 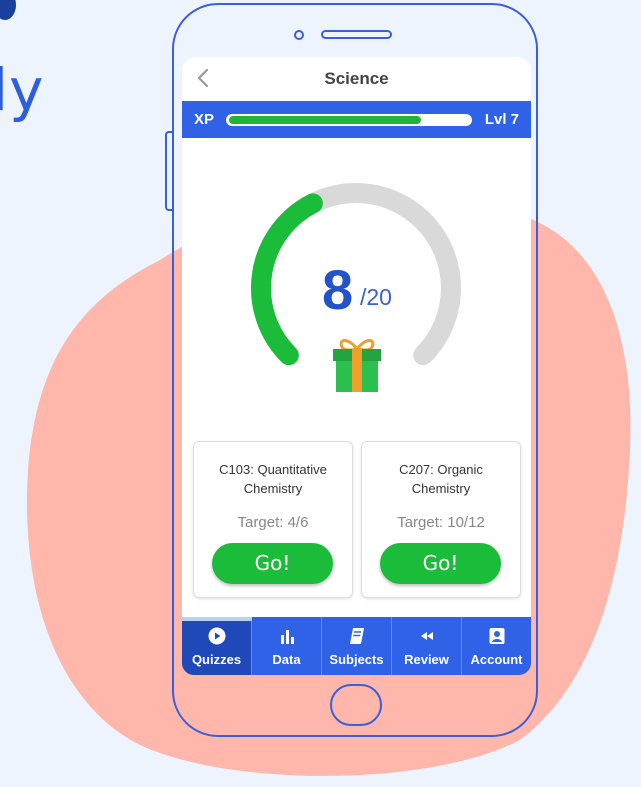 I want to click on tab-subjects: Subjects, so click(x=356, y=646).